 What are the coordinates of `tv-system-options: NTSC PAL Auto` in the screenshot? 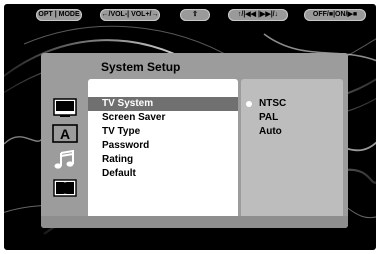 It's located at (292, 149).